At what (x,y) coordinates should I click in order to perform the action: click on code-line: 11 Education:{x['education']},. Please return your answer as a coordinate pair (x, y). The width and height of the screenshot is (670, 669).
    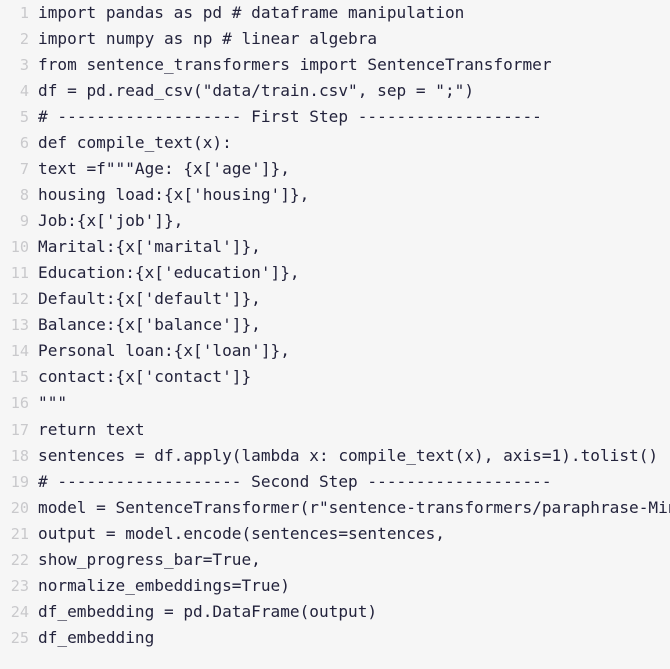
    Looking at the image, I should click on (335, 273).